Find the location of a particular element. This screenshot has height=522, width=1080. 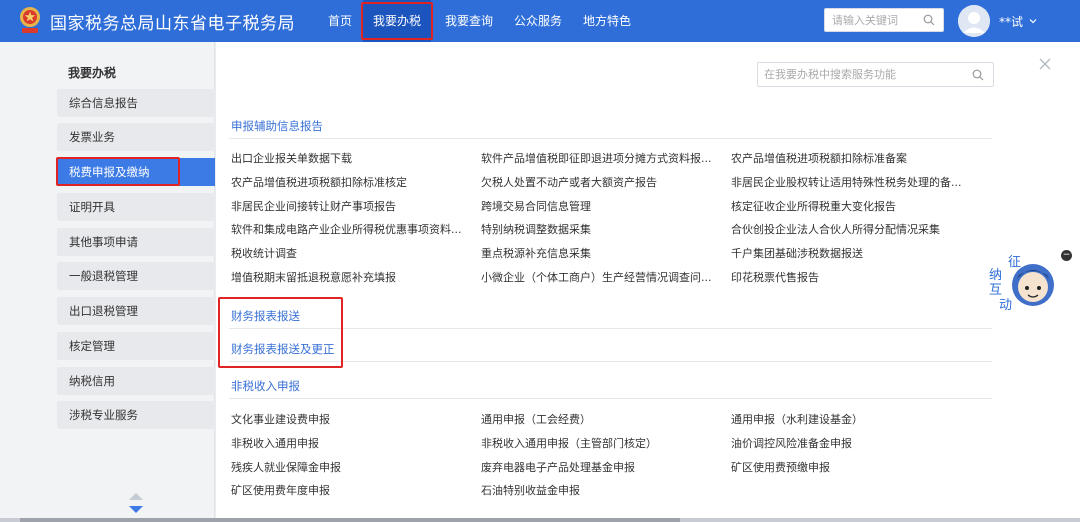

chevron-down-icon is located at coordinates (1033, 21).